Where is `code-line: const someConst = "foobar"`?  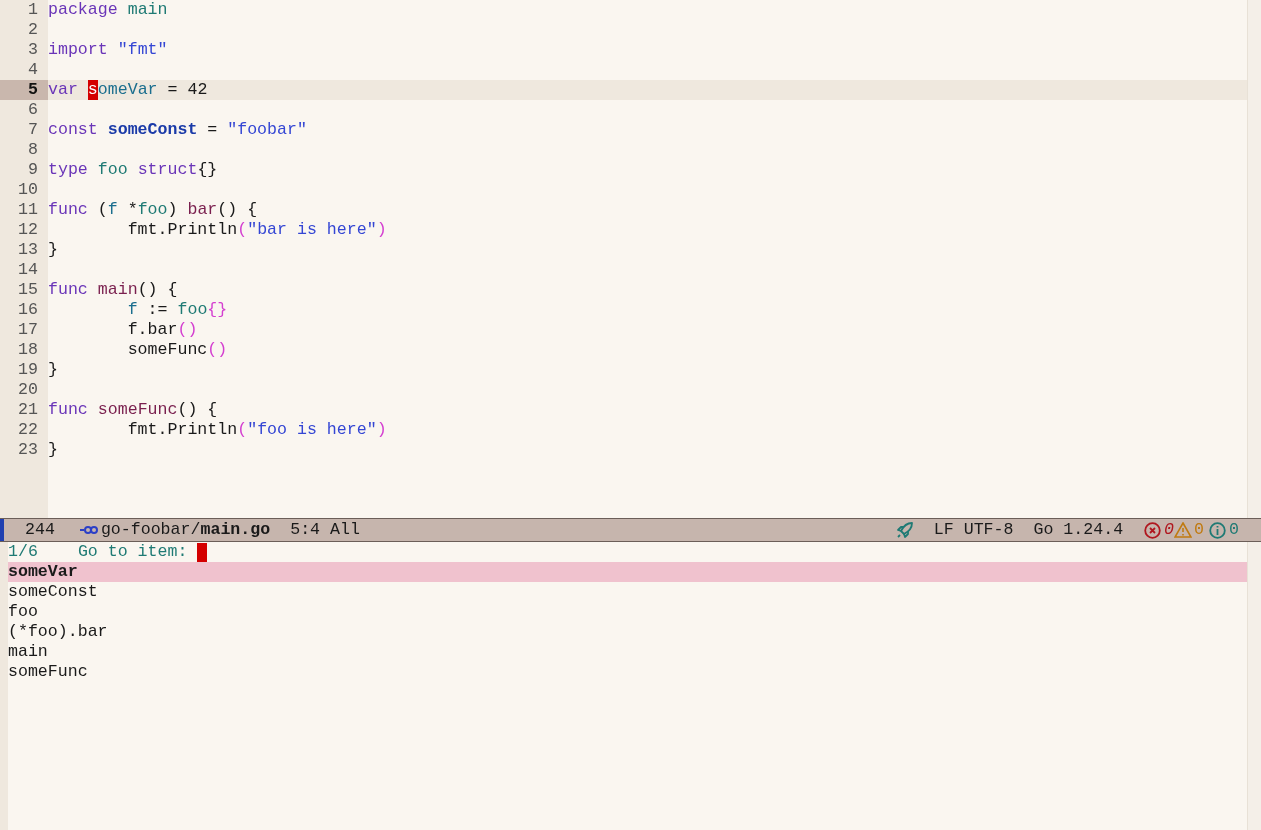
code-line: const someConst = "foobar" is located at coordinates (177, 130).